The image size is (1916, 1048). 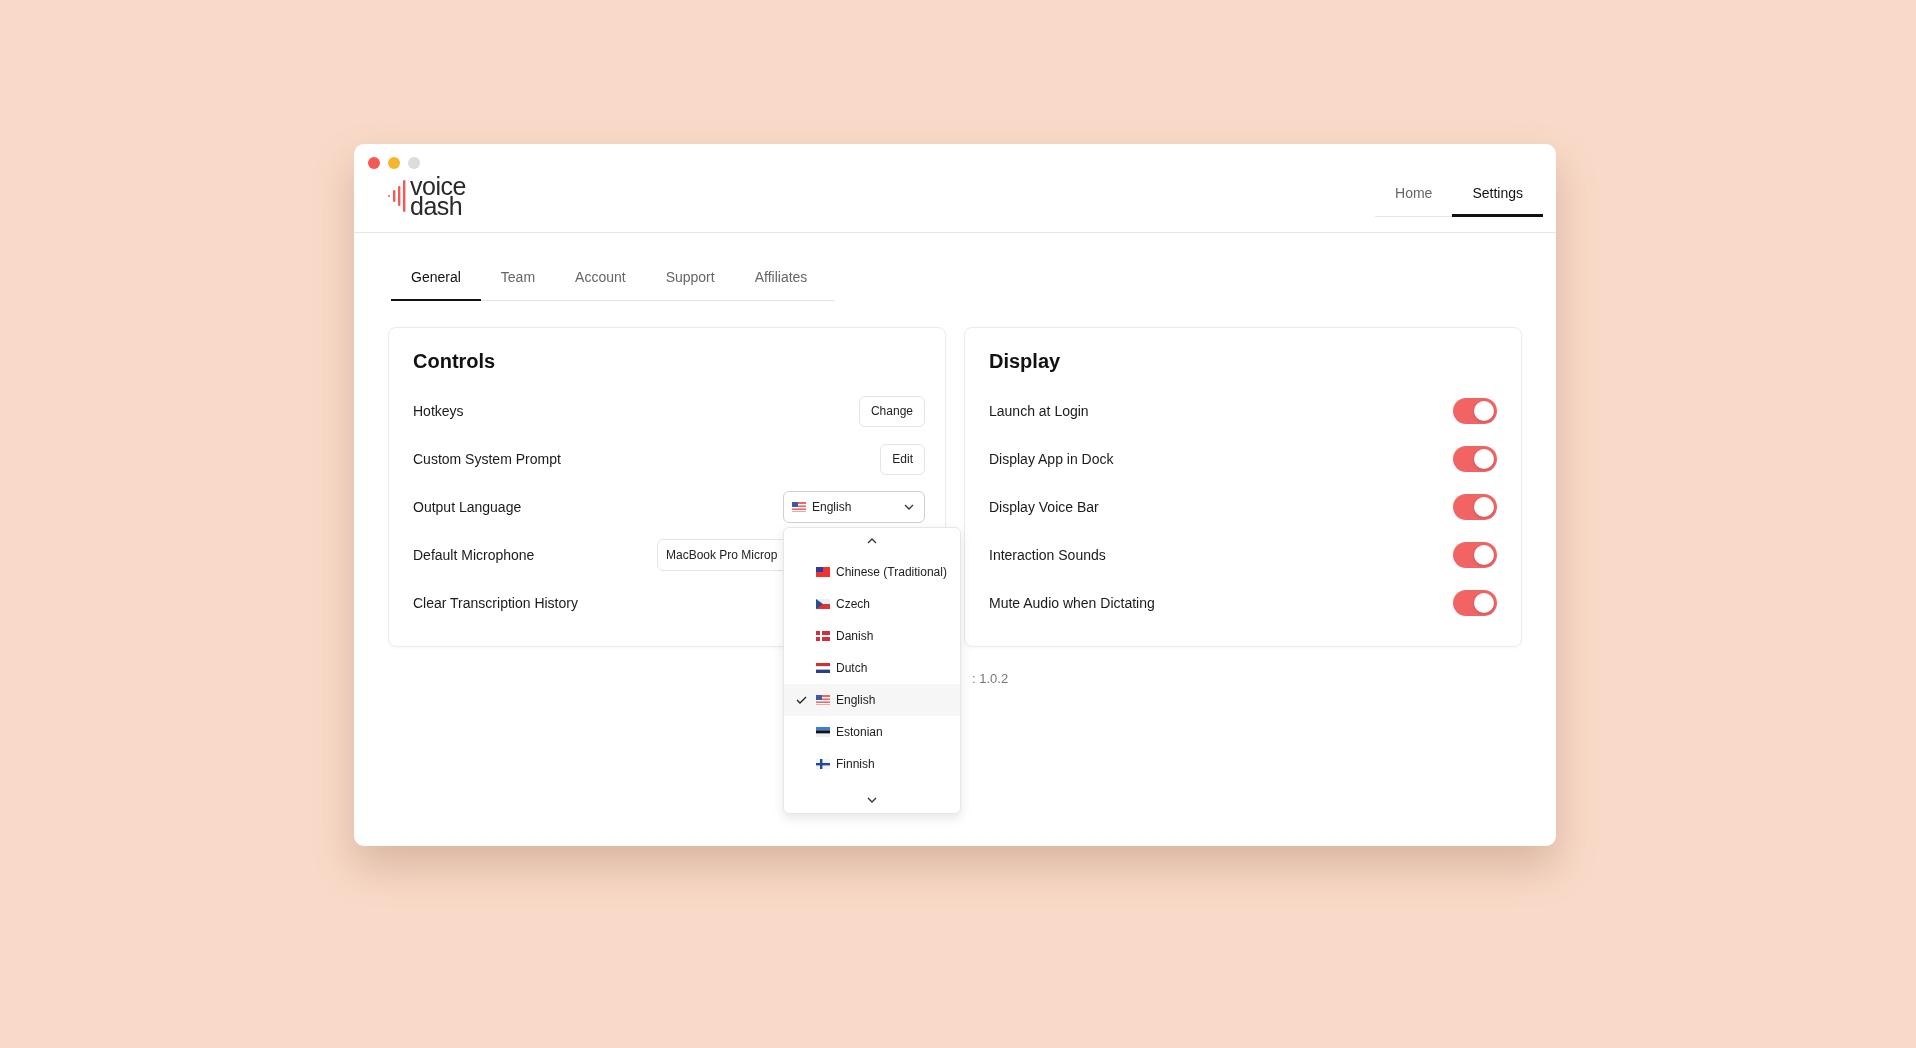 What do you see at coordinates (455, 361) in the screenshot?
I see `card-title: Controls` at bounding box center [455, 361].